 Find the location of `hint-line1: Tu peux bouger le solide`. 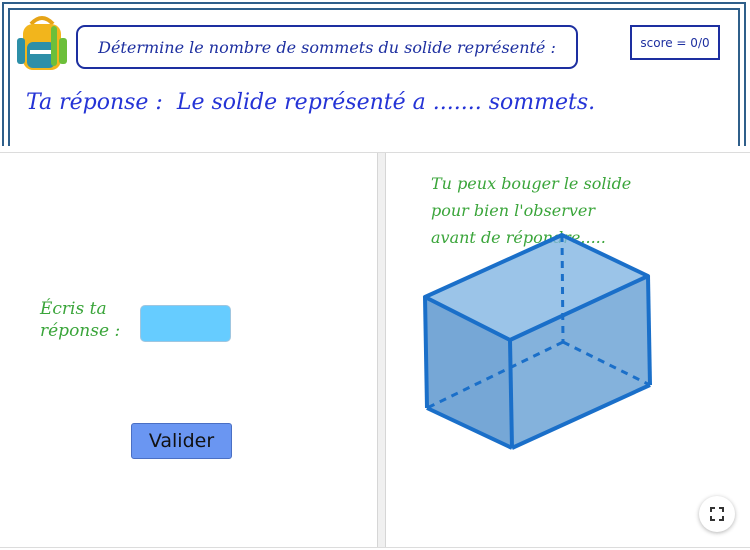

hint-line1: Tu peux bouger le solide is located at coordinates (531, 183).